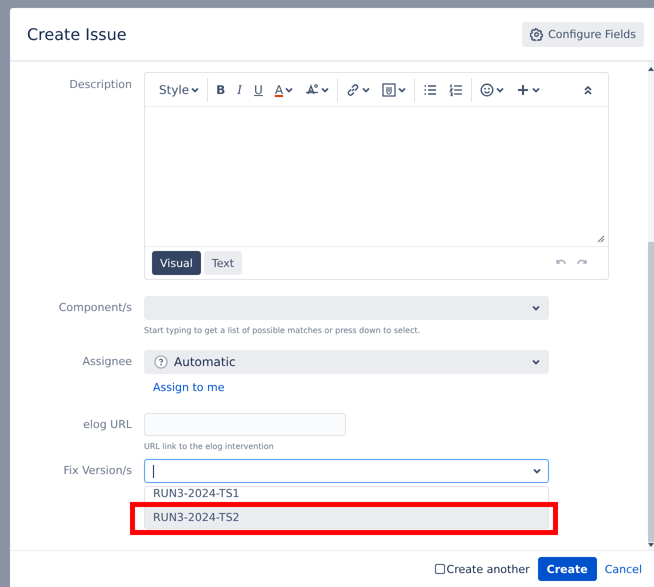 Image resolution: width=654 pixels, height=587 pixels. I want to click on assignee-value: Automatic, so click(205, 362).